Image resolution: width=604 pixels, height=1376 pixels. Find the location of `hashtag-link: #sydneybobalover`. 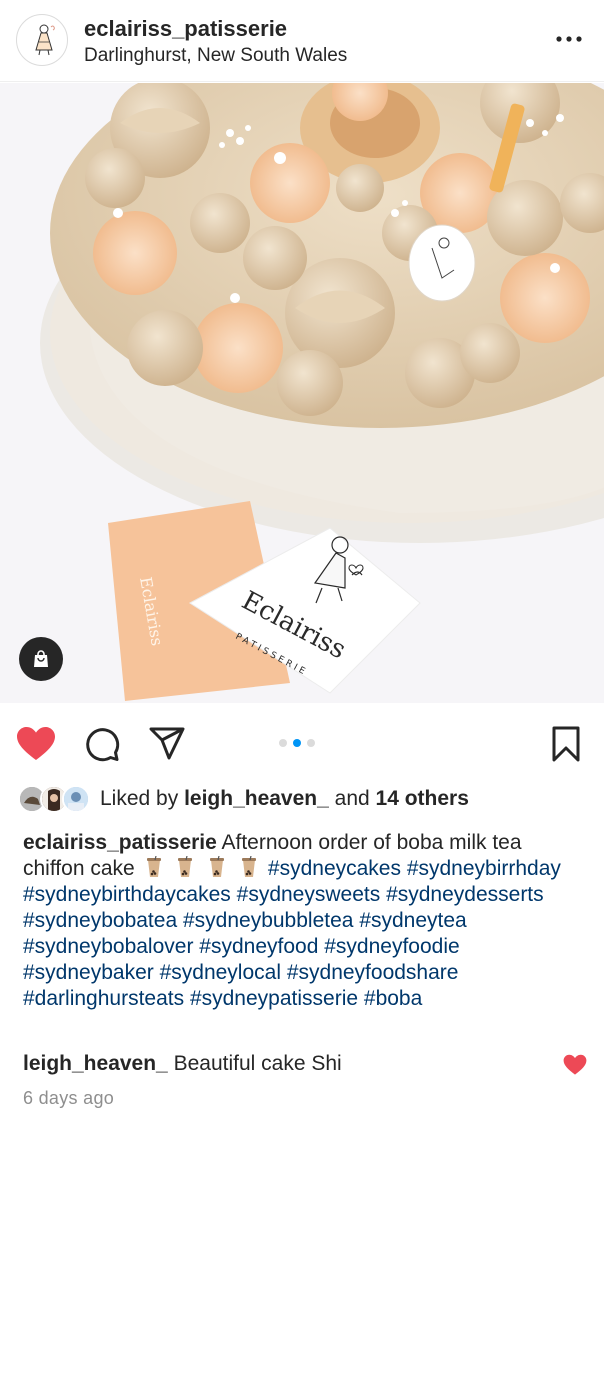

hashtag-link: #sydneybobalover is located at coordinates (108, 946).